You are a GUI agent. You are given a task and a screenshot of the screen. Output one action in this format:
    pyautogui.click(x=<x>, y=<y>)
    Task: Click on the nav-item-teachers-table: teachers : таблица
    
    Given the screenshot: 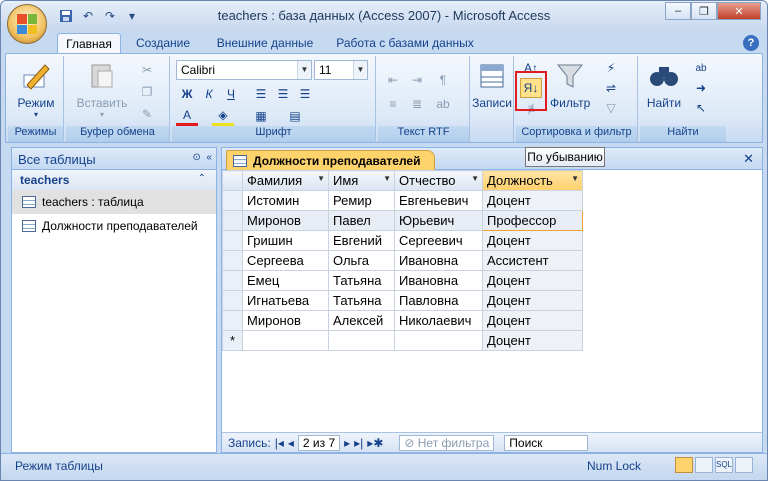 What is the action you would take?
    pyautogui.click(x=114, y=202)
    